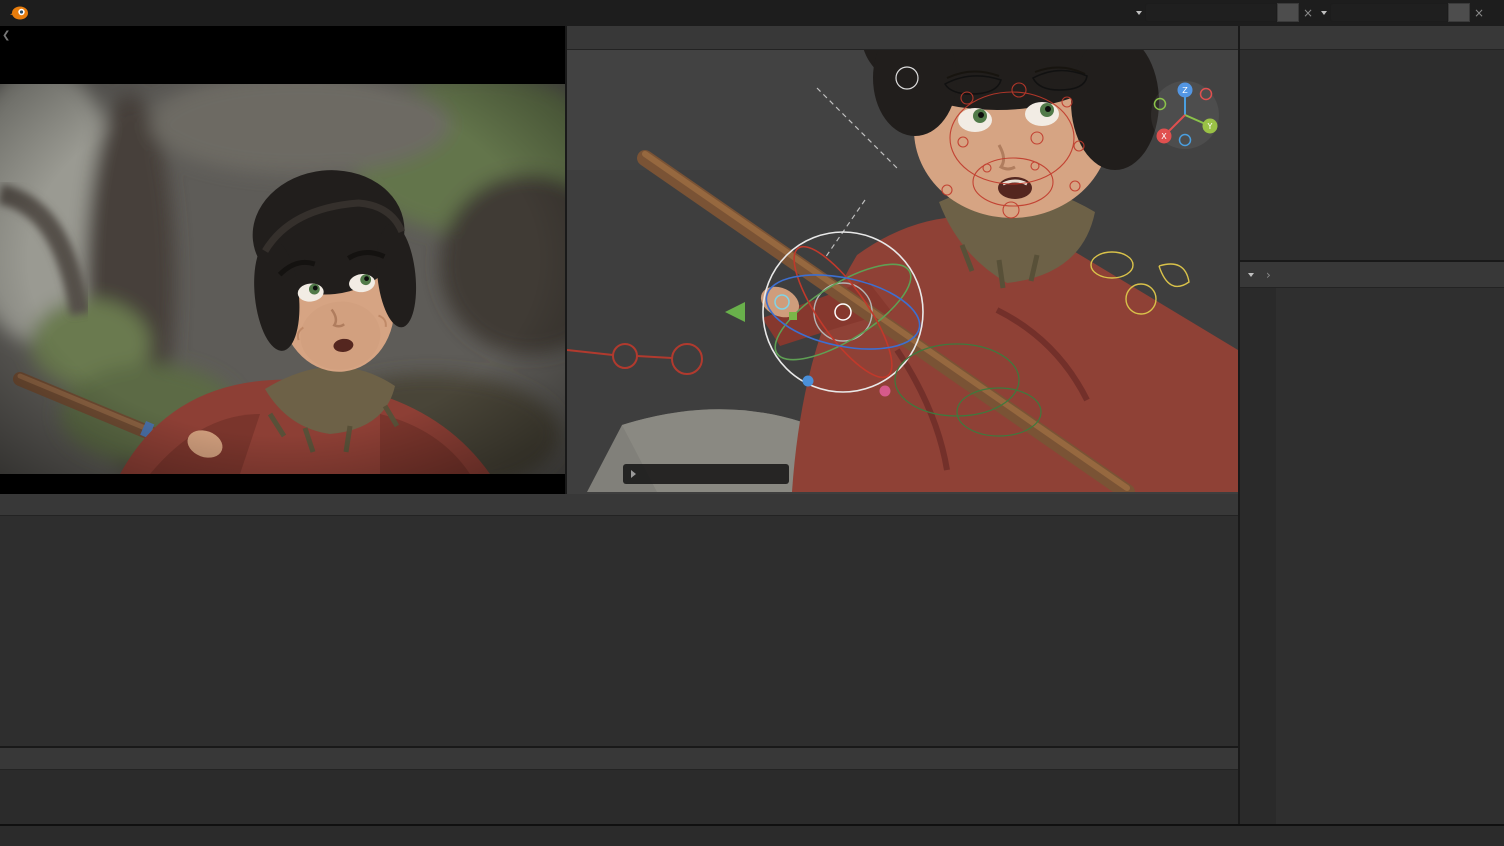  Describe the element at coordinates (1308, 13) in the screenshot. I see `scene-close-icon: ×` at that location.